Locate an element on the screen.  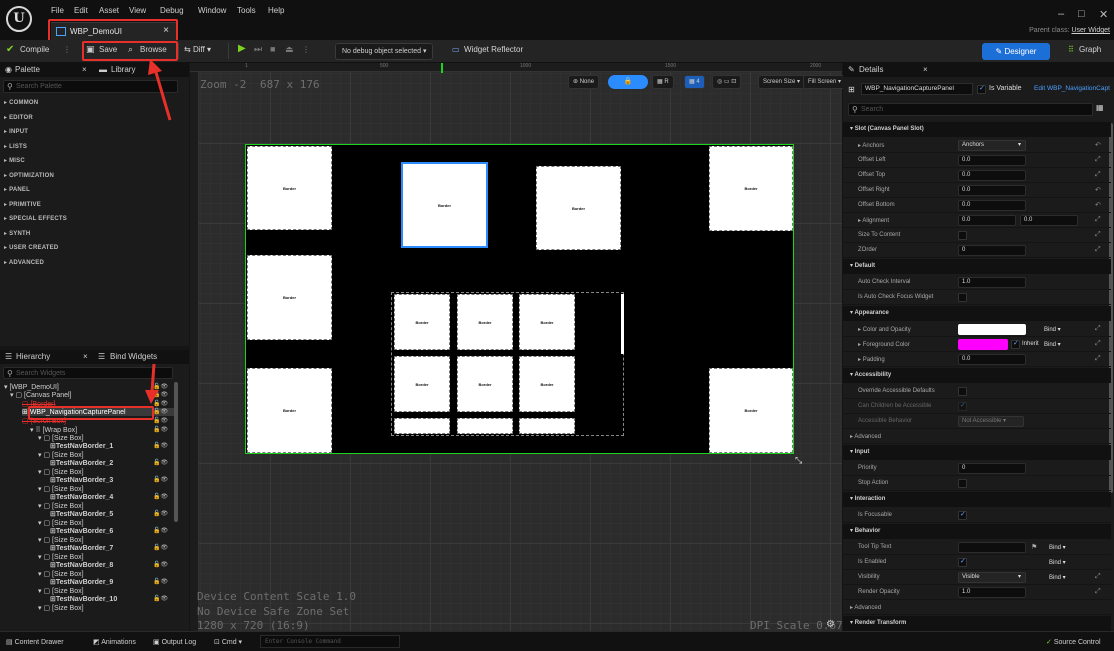
tree-item: ▢ [Scroll Box] is located at coordinates (44, 421).